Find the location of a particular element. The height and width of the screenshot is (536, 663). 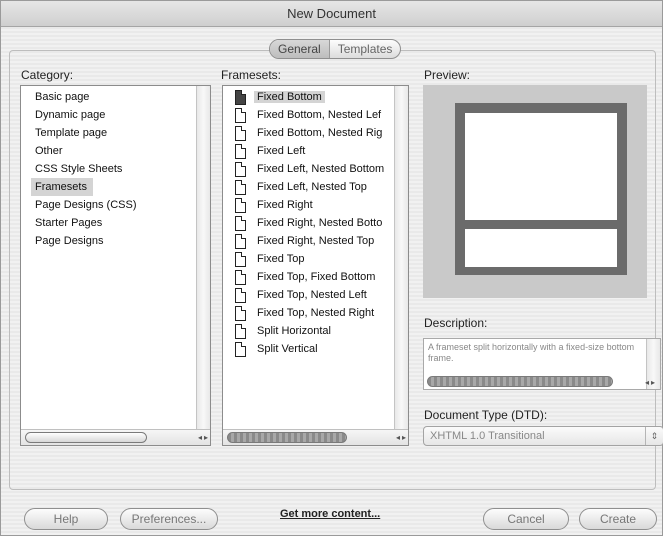

frameset-preview is located at coordinates (541, 189).